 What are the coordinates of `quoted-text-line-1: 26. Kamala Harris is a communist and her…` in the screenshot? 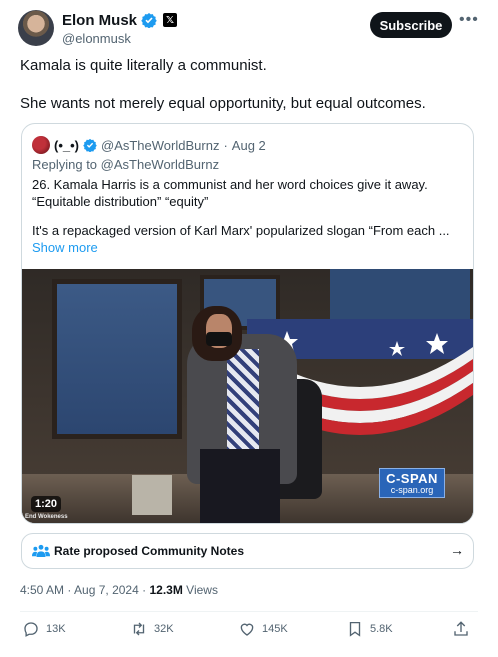 It's located at (230, 184).